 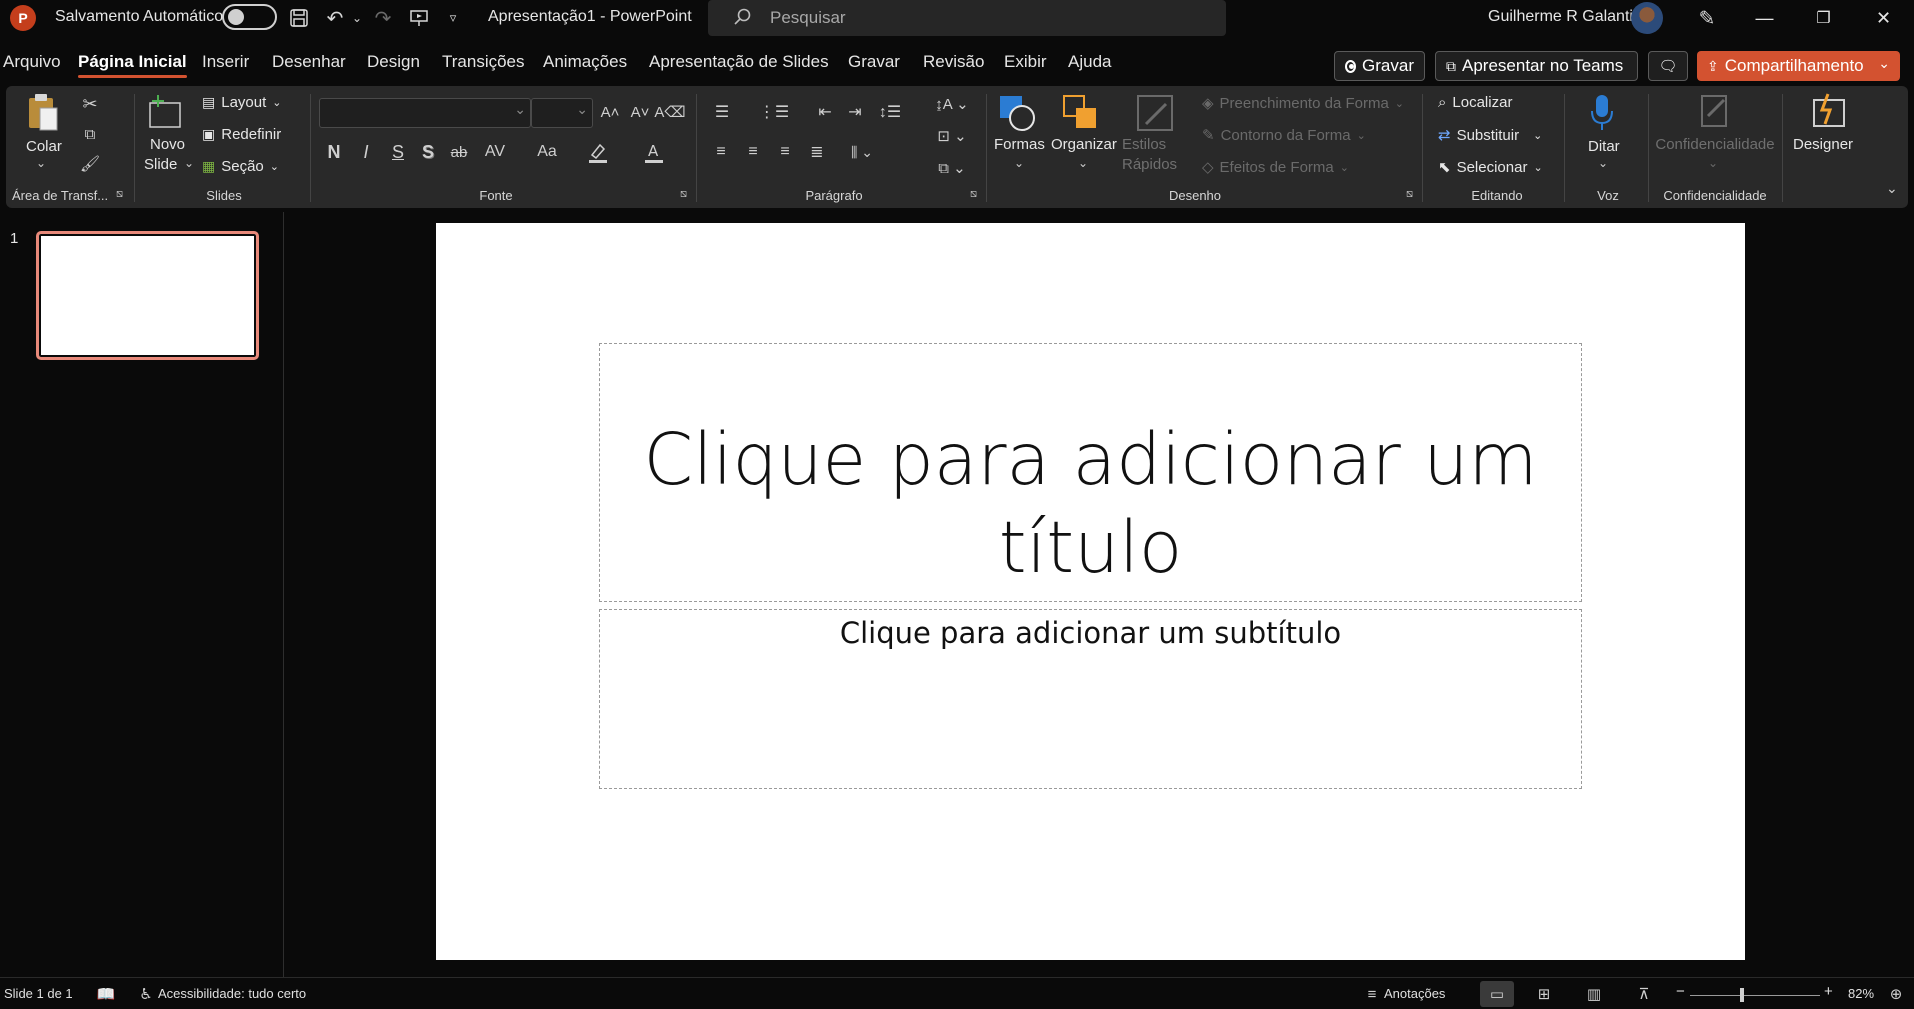 What do you see at coordinates (428, 152) in the screenshot?
I see `text-shadow-icon: S` at bounding box center [428, 152].